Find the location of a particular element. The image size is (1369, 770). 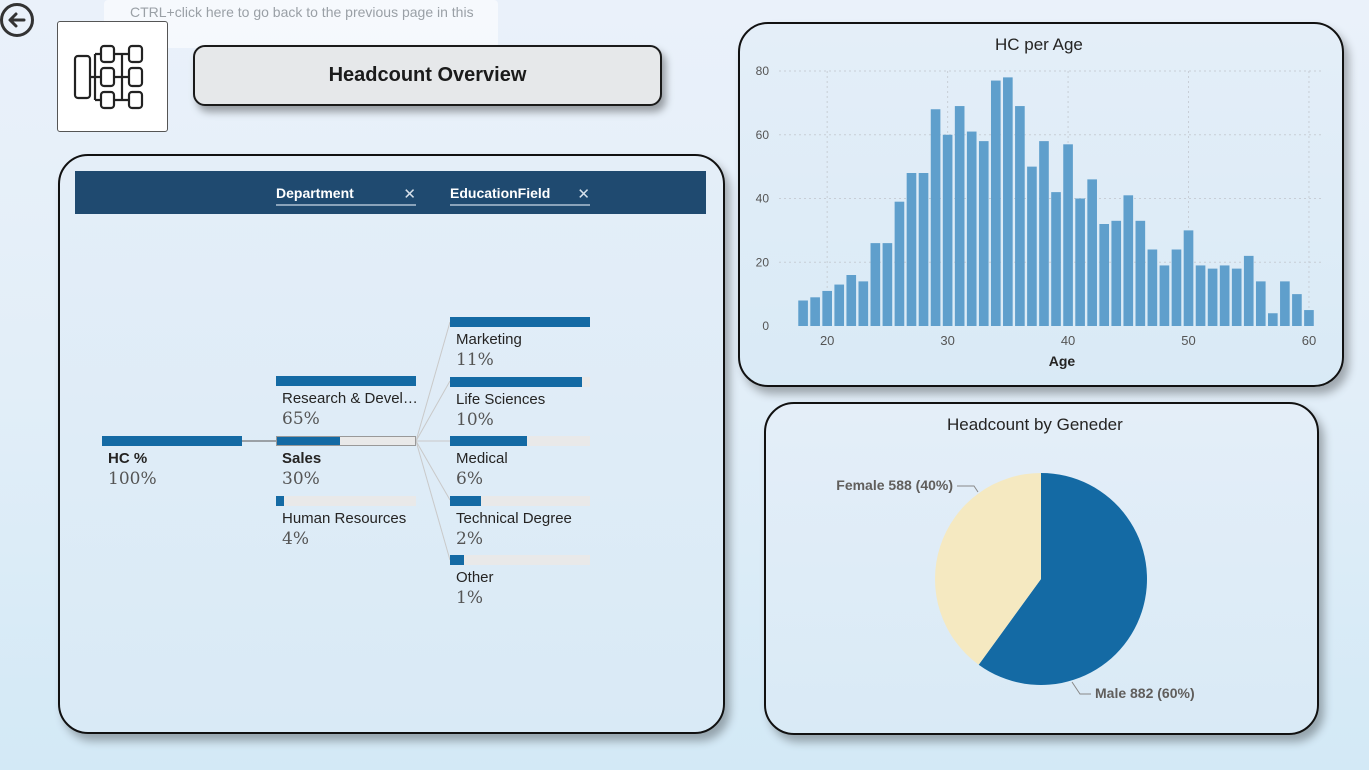

x-tick-label: 40 is located at coordinates (1068, 340).